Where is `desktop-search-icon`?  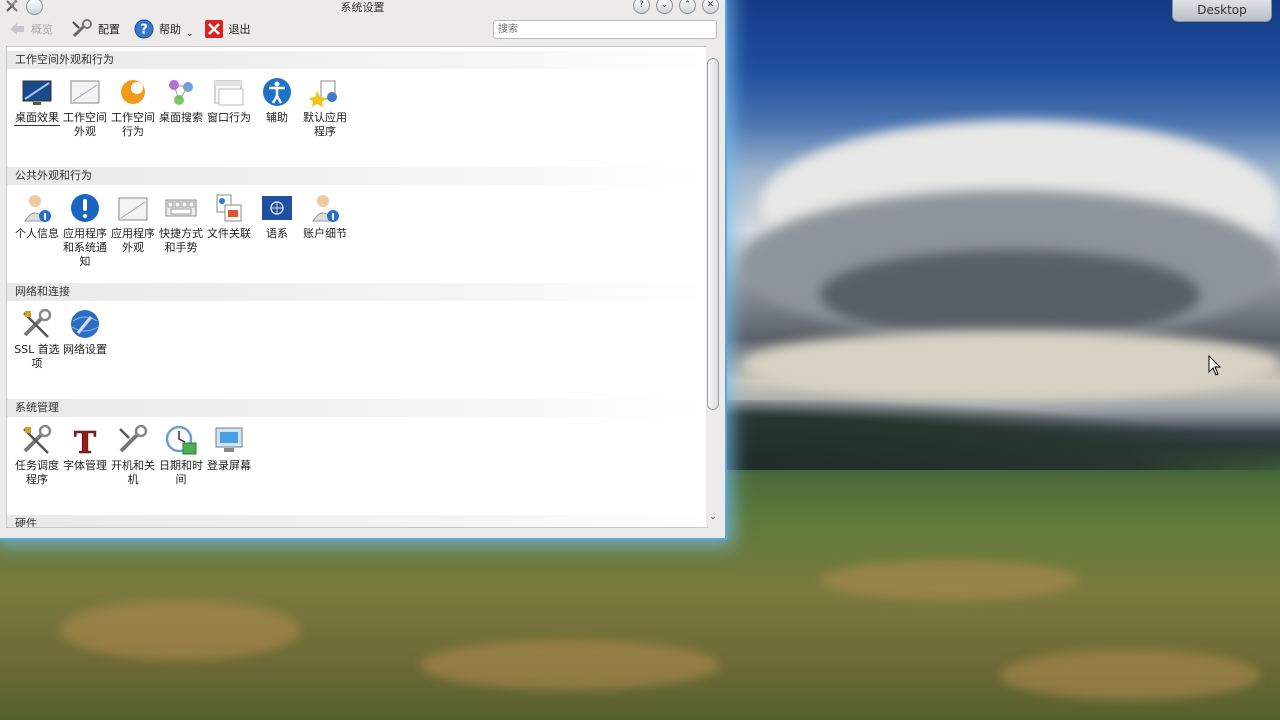
desktop-search-icon is located at coordinates (181, 92).